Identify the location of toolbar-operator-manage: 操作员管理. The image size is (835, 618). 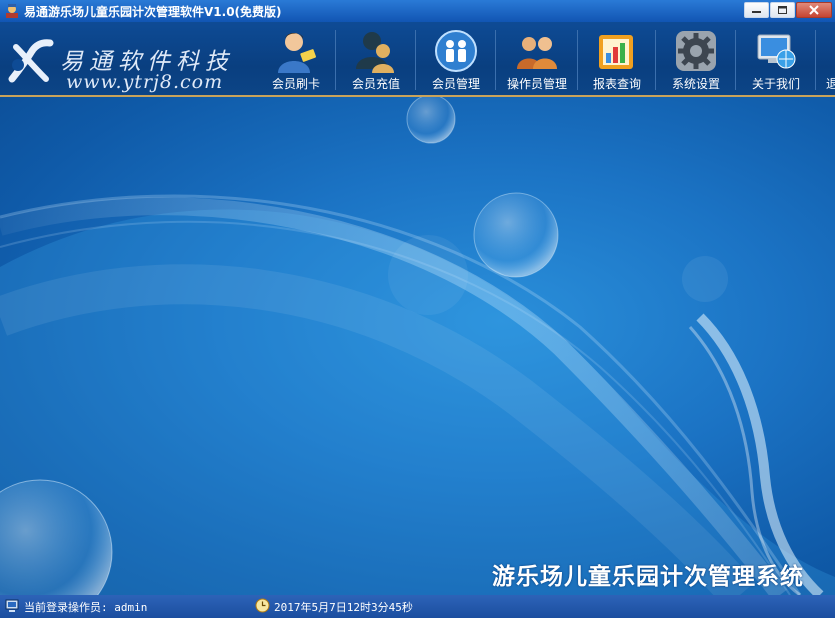
(537, 58).